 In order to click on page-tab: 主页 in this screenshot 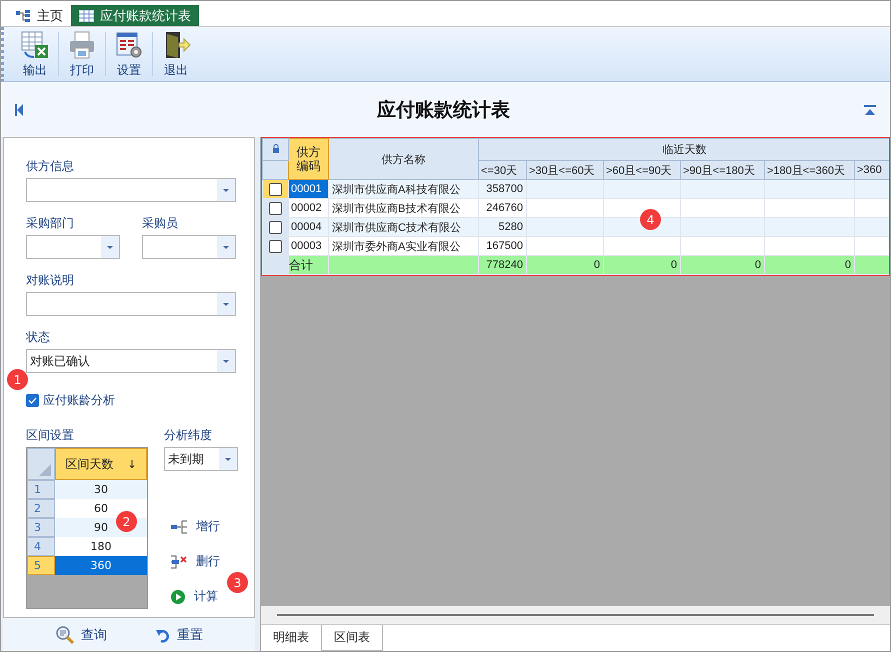, I will do `click(39, 15)`.